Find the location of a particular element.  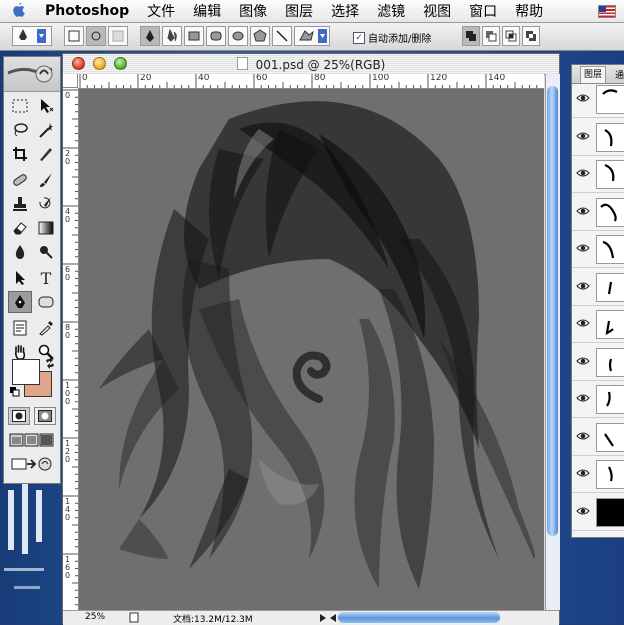

us-flag-icon is located at coordinates (607, 11).